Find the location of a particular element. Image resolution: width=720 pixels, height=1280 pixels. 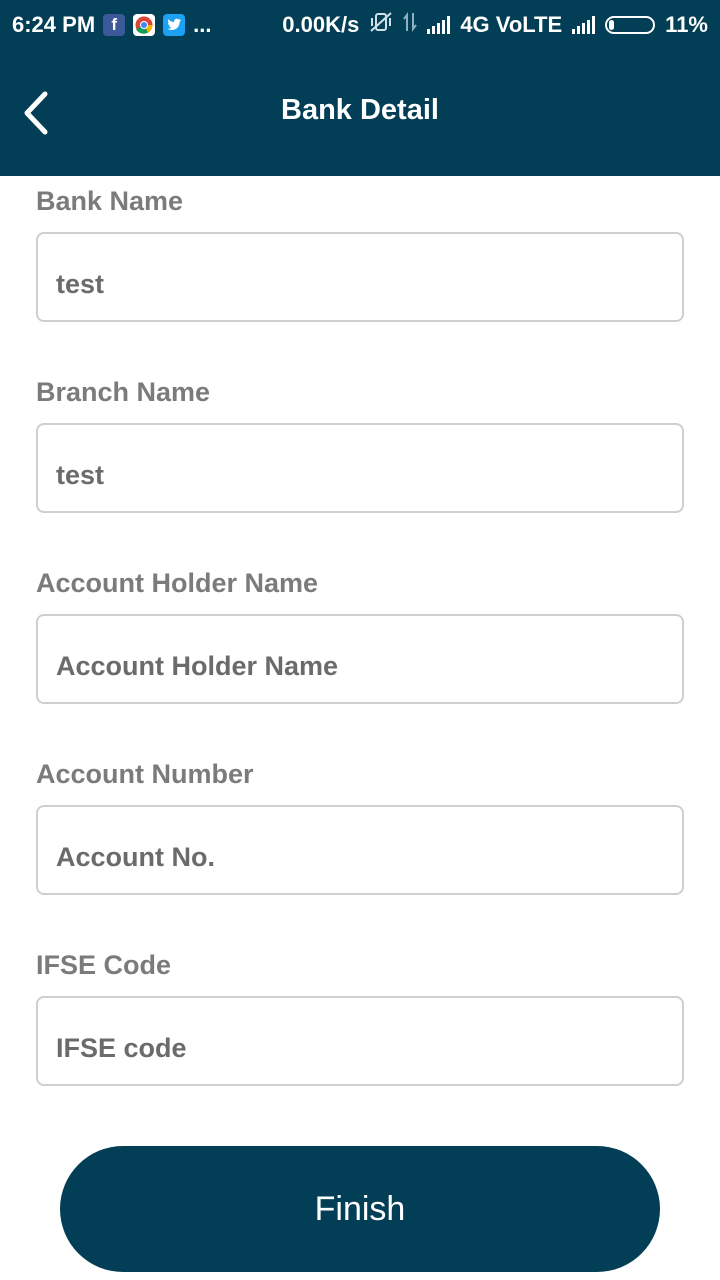

ifse-code-field: IFSE Code is located at coordinates (360, 1035).